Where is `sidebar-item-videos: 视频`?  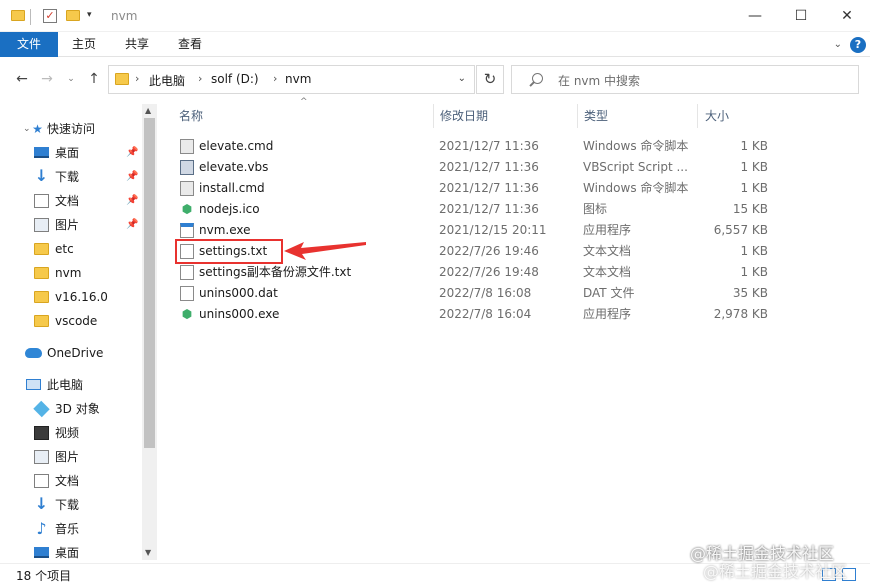 sidebar-item-videos: 视频 is located at coordinates (70, 433).